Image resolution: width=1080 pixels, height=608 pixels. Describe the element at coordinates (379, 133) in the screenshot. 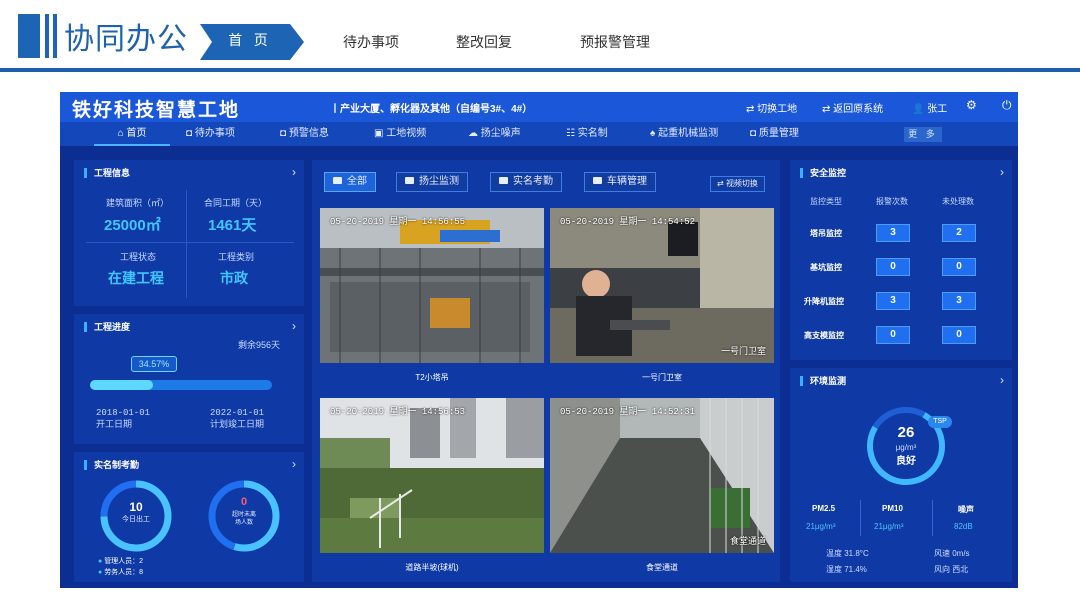

I see `video-icon: ▣` at that location.